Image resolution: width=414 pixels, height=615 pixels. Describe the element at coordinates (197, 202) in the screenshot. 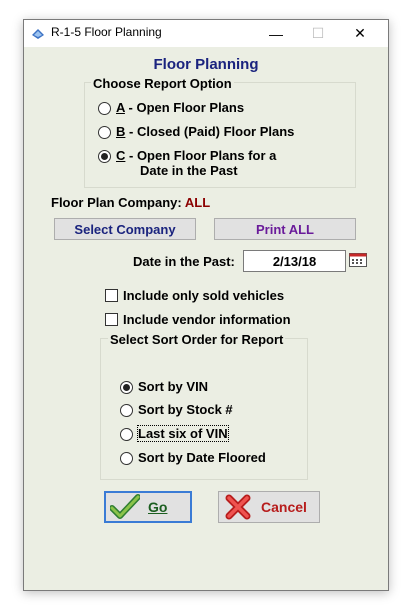

I see `company-value: ALL` at that location.